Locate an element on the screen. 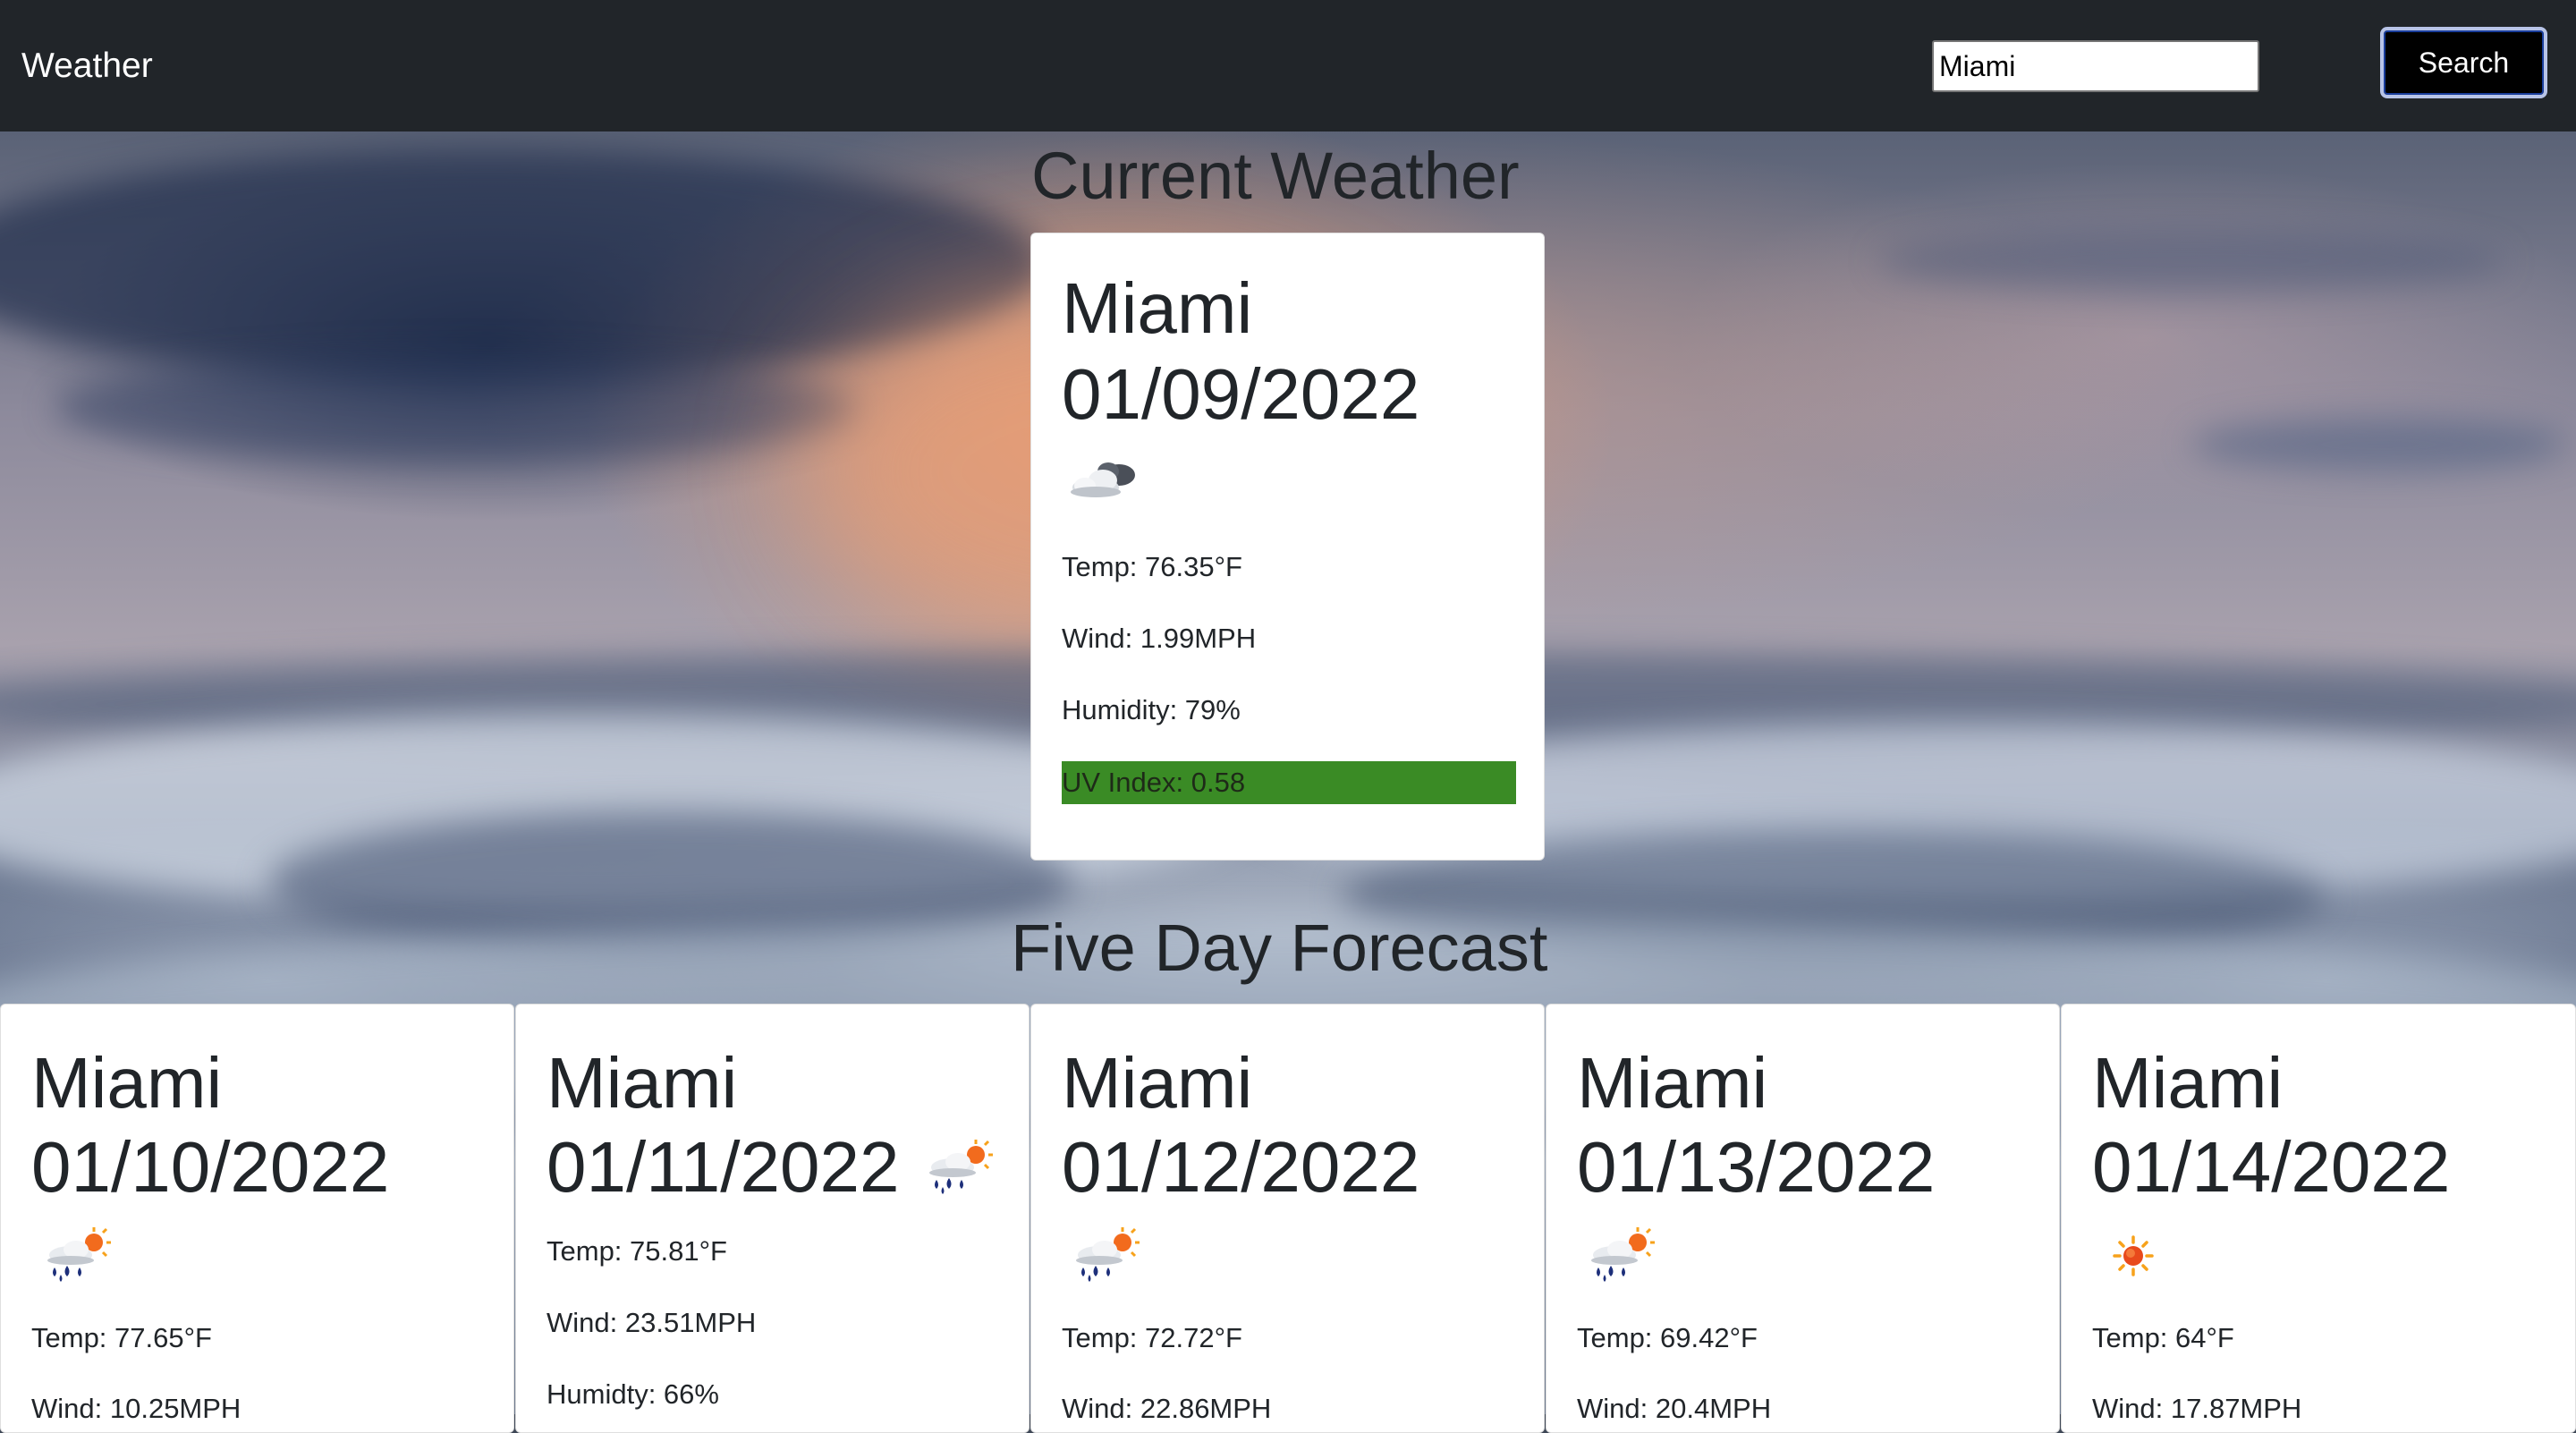 Image resolution: width=2576 pixels, height=1433 pixels. current-temp: Temp: 76.35°F is located at coordinates (1152, 566).